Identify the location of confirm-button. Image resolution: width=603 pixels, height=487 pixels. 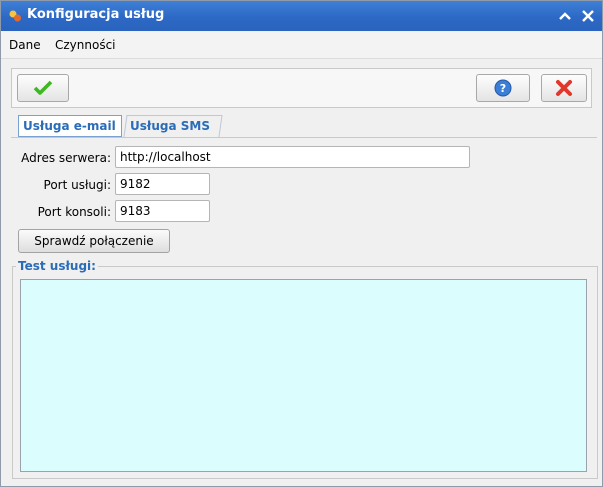
(43, 88).